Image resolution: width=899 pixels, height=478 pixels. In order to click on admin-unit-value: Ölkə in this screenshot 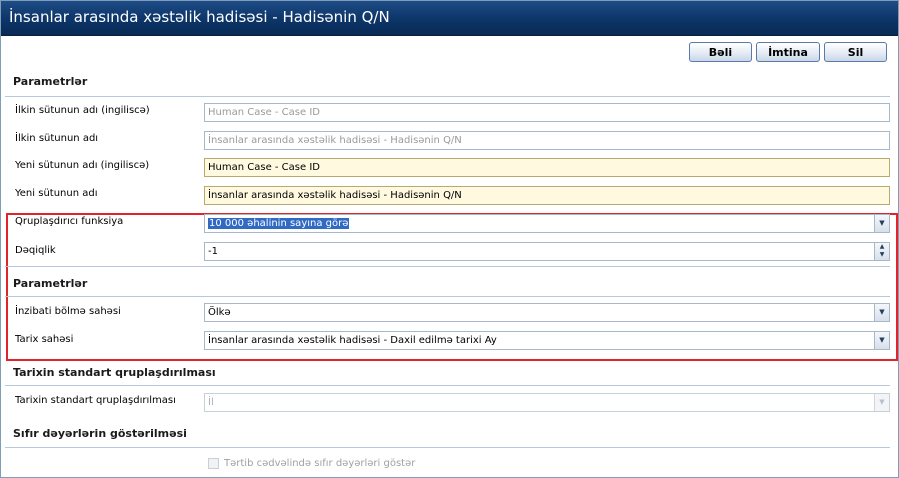, I will do `click(219, 312)`.